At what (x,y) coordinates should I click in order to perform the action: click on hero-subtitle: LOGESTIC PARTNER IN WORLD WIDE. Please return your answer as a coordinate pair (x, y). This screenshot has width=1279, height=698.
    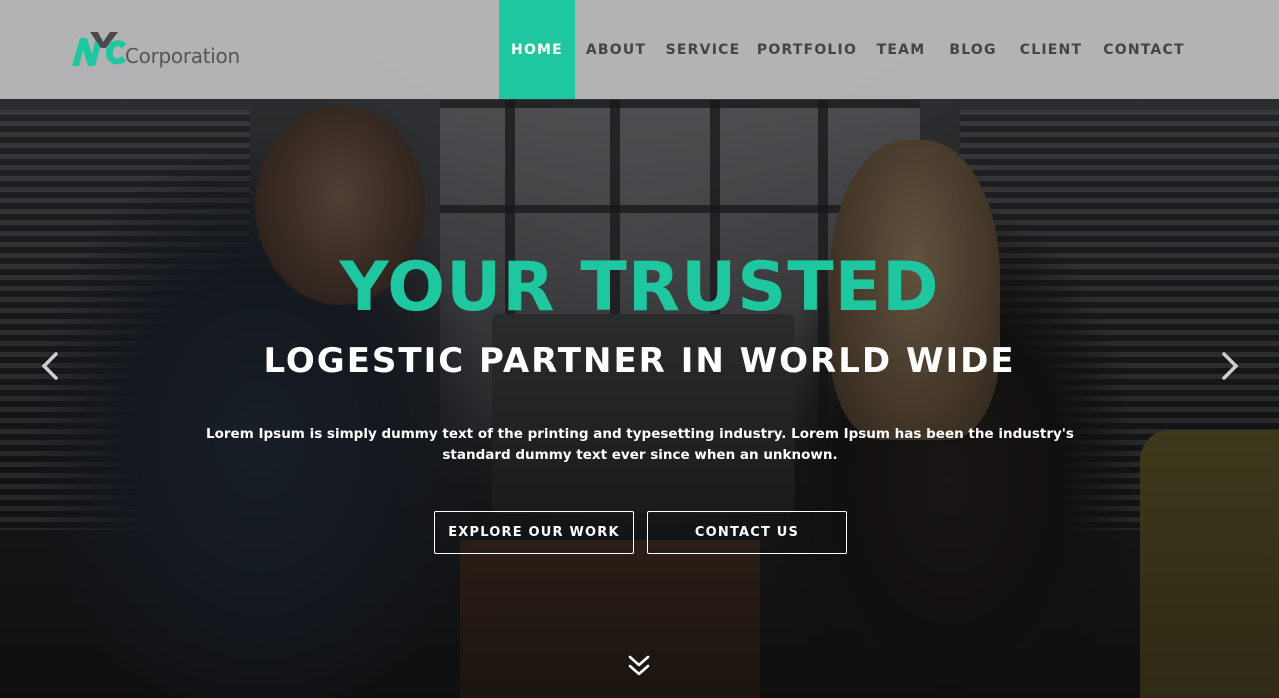
    Looking at the image, I should click on (639, 361).